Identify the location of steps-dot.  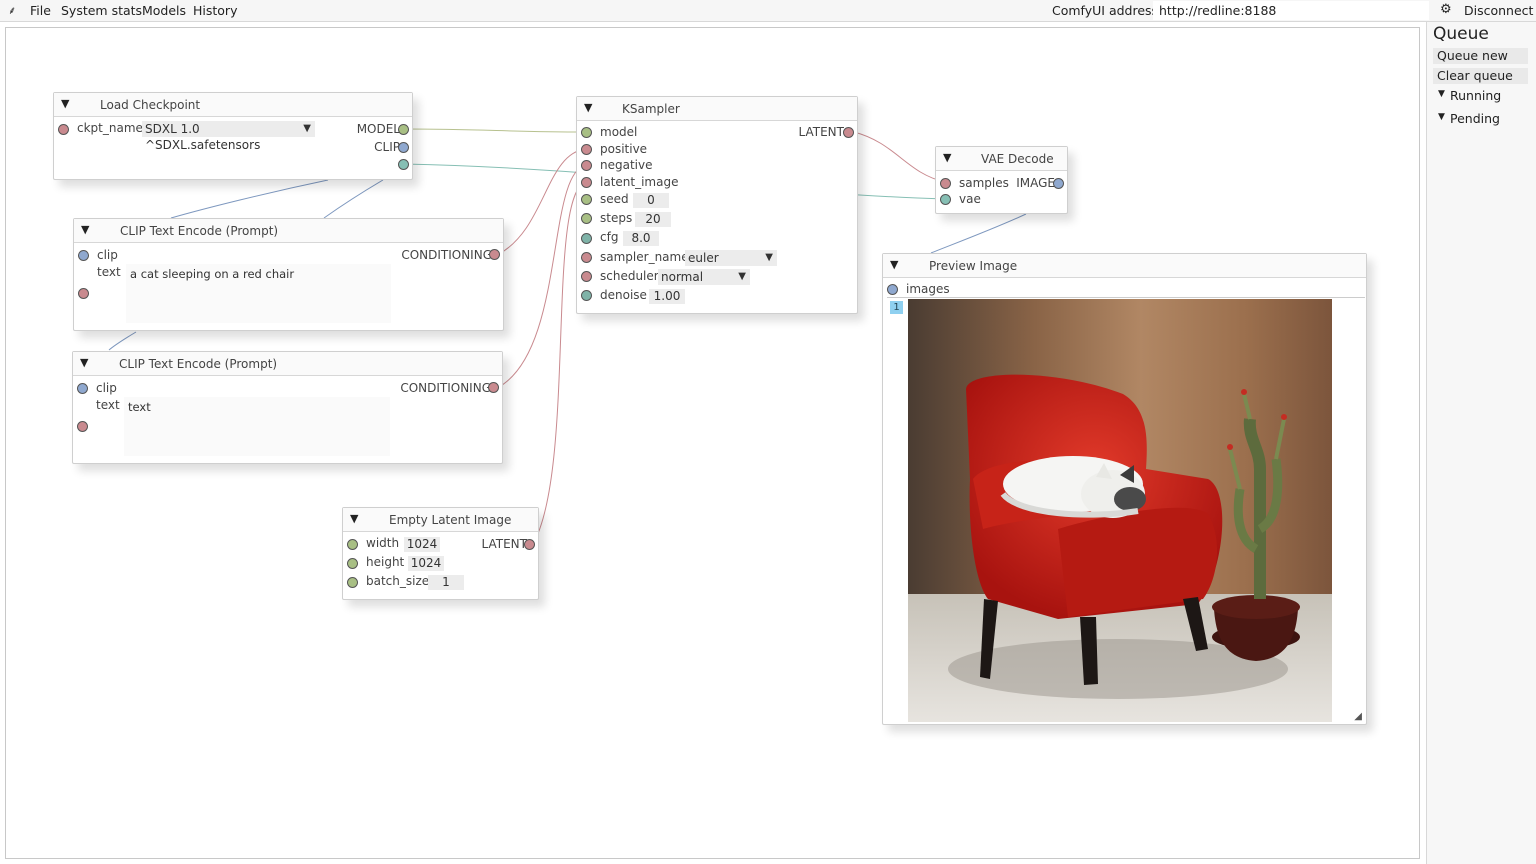
(586, 218).